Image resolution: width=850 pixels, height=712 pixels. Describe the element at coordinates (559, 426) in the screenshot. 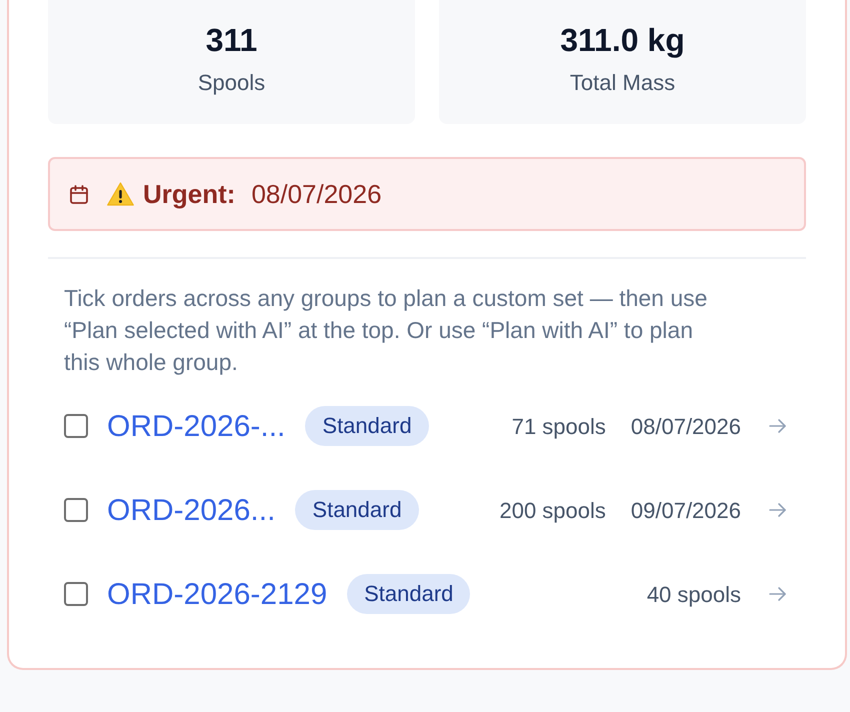

I see `spool-count: 71 spools` at that location.